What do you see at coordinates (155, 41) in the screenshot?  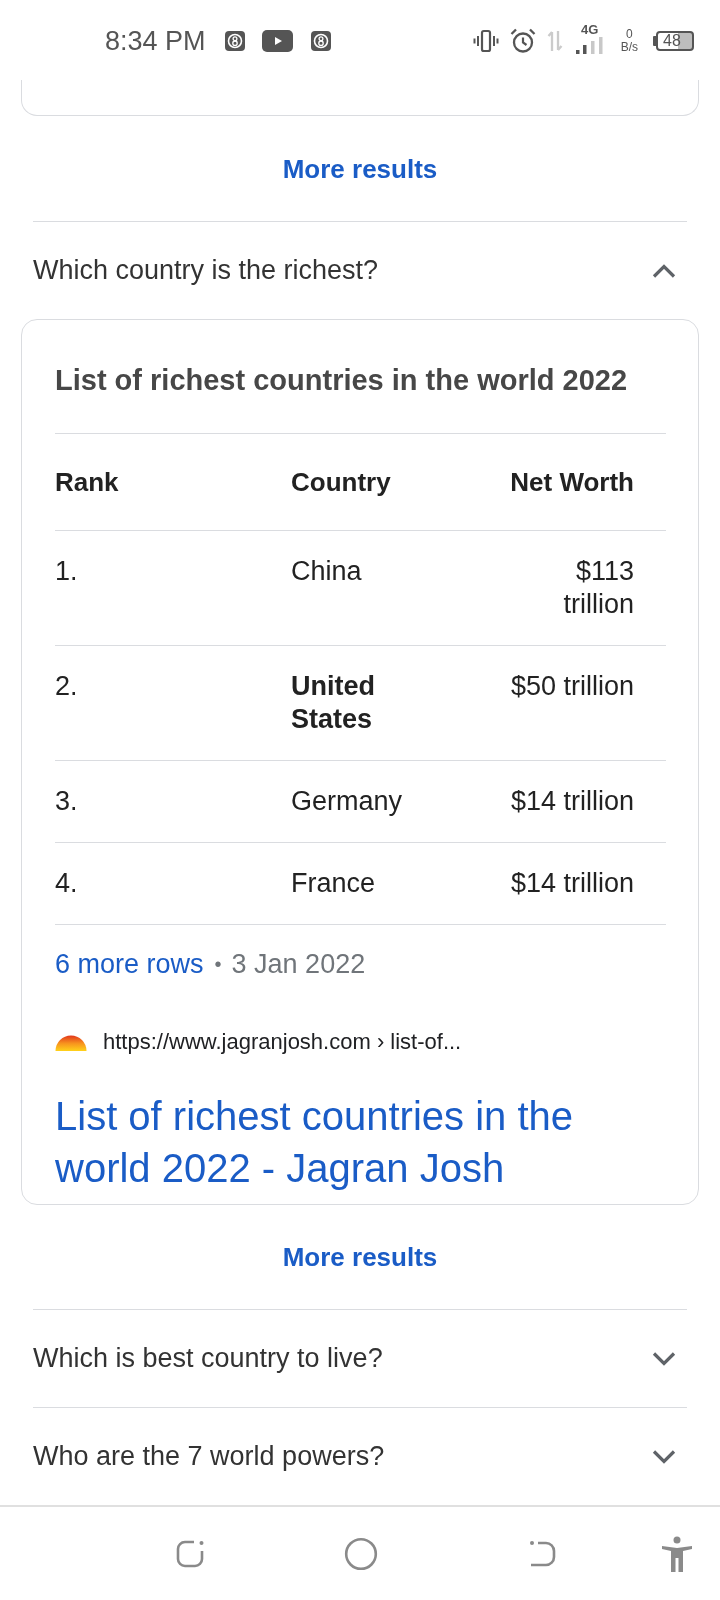 I see `clock-time: 8:34 PM` at bounding box center [155, 41].